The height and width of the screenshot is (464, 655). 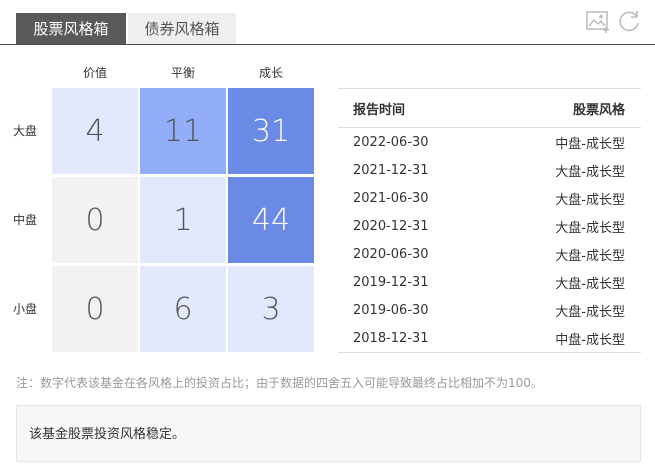 I want to click on style-summary-box: 该基金股票投资风格稳定。, so click(x=328, y=433).